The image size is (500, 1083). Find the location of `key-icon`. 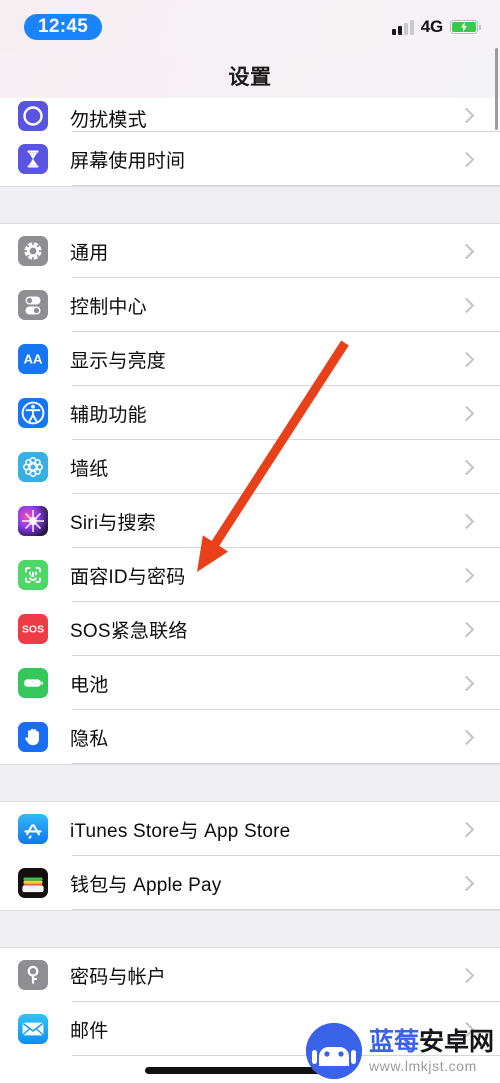

key-icon is located at coordinates (33, 975).